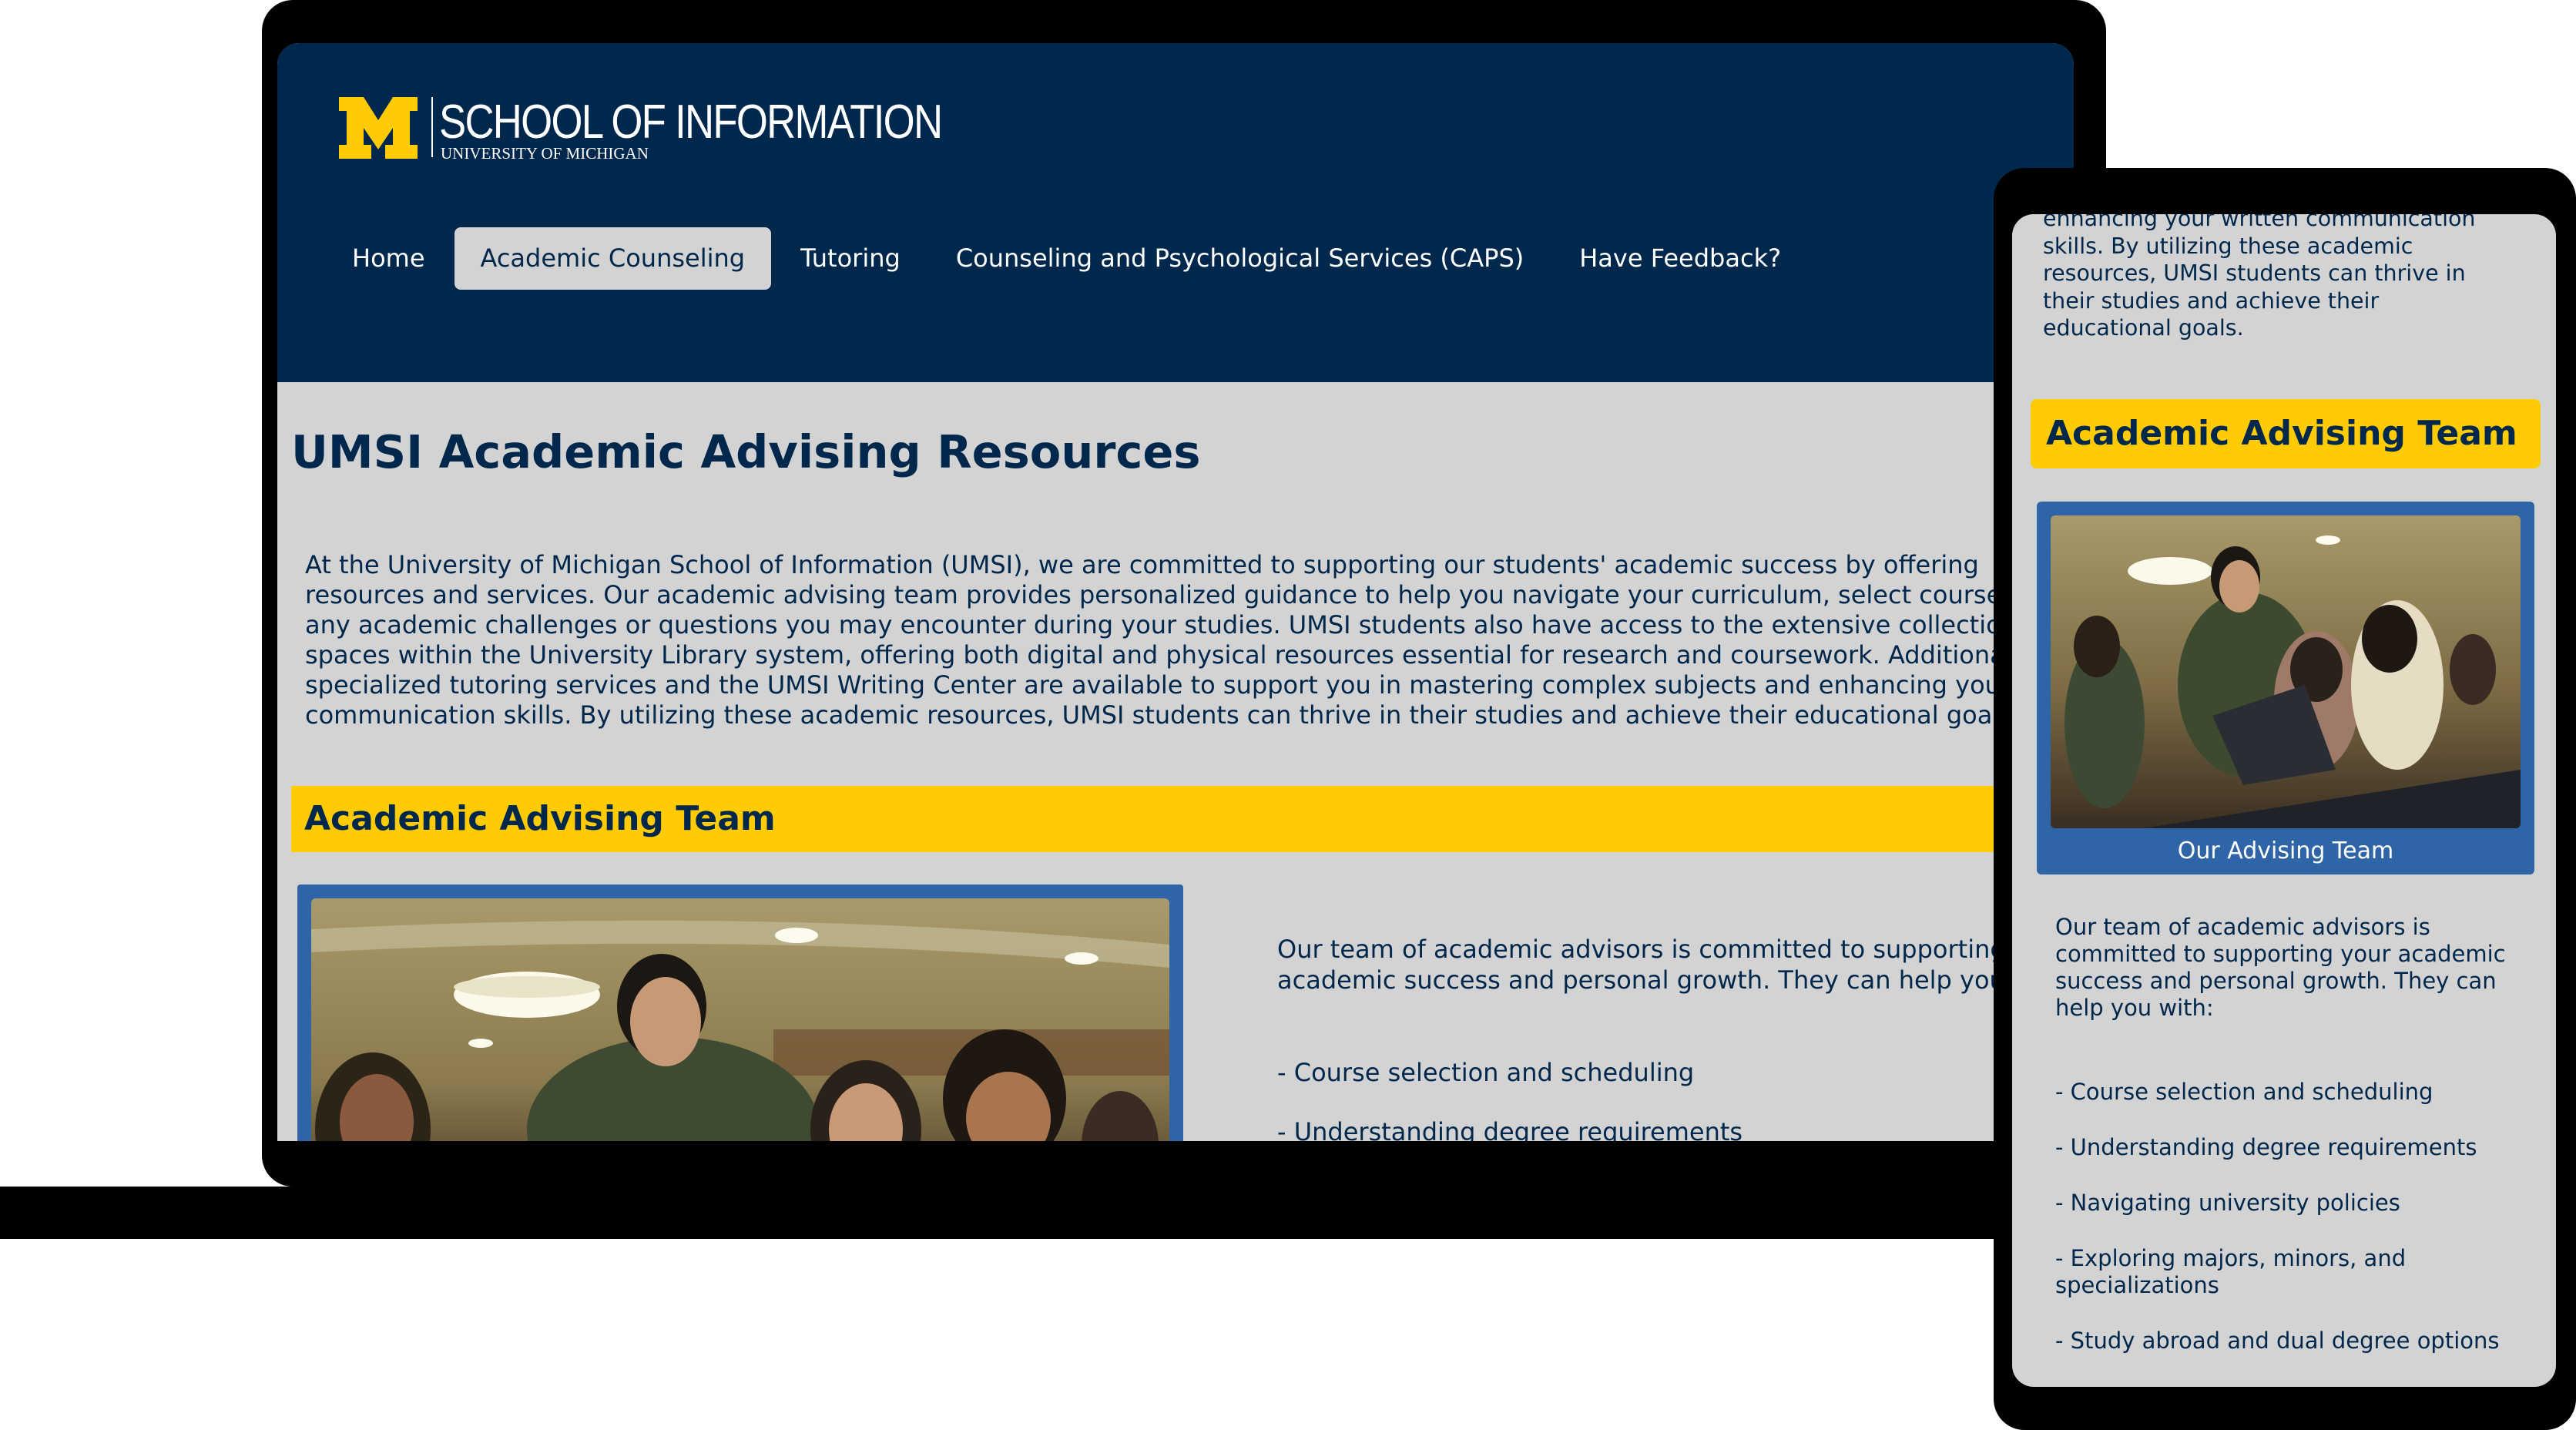 Image resolution: width=2576 pixels, height=1430 pixels. What do you see at coordinates (2134, 1008) in the screenshot?
I see `tablet-team-text-line: help you with:` at bounding box center [2134, 1008].